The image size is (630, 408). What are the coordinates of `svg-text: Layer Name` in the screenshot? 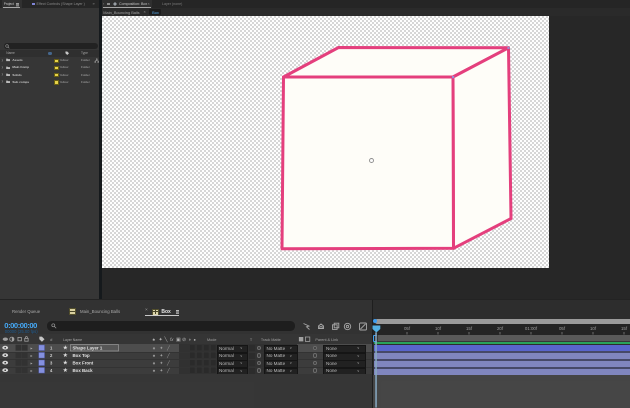 It's located at (72, 340).